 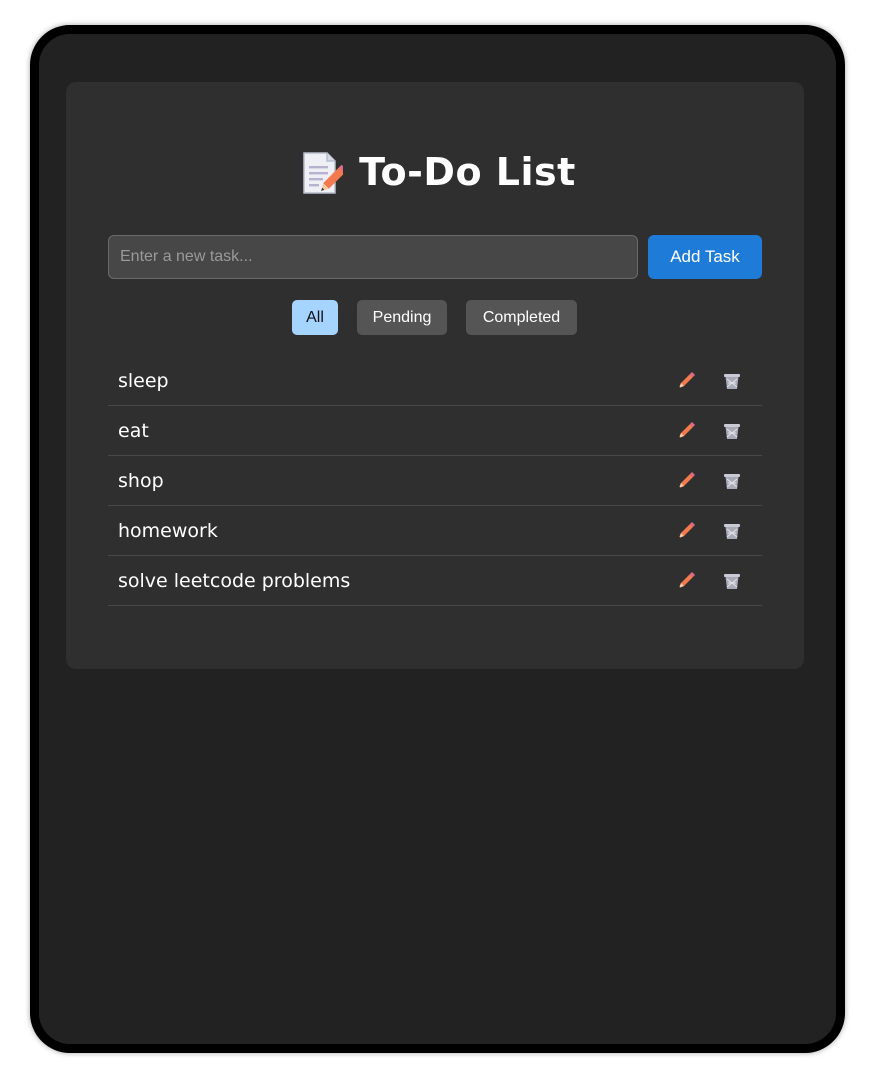 What do you see at coordinates (402, 317) in the screenshot?
I see `filter-pending-button: Pending` at bounding box center [402, 317].